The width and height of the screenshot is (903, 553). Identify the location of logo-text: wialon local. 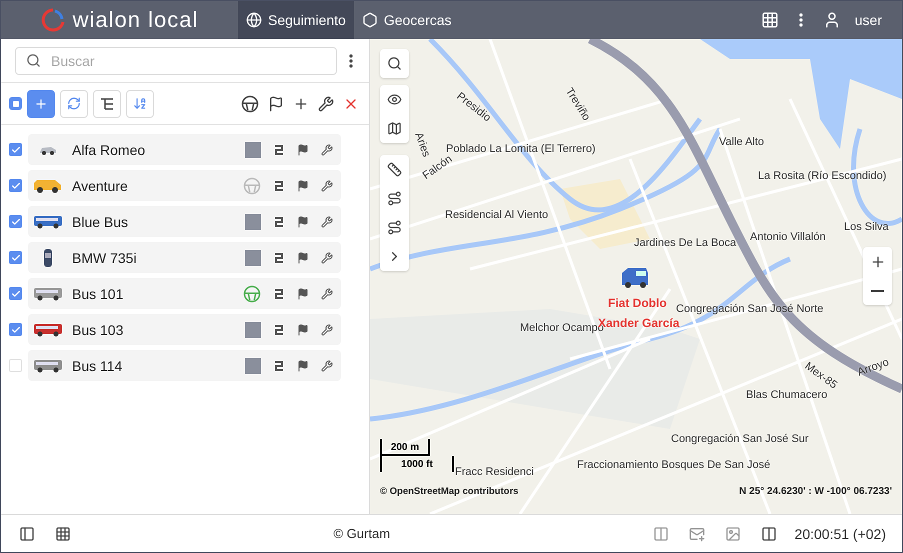
(135, 20).